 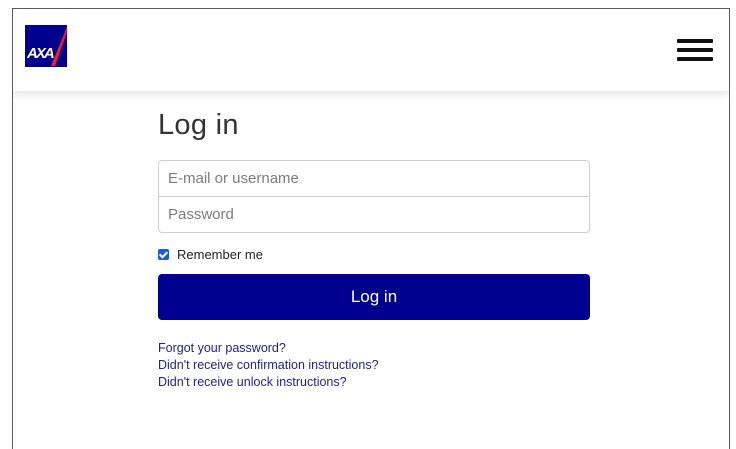 I want to click on axa-logo: AXA, so click(x=46, y=46).